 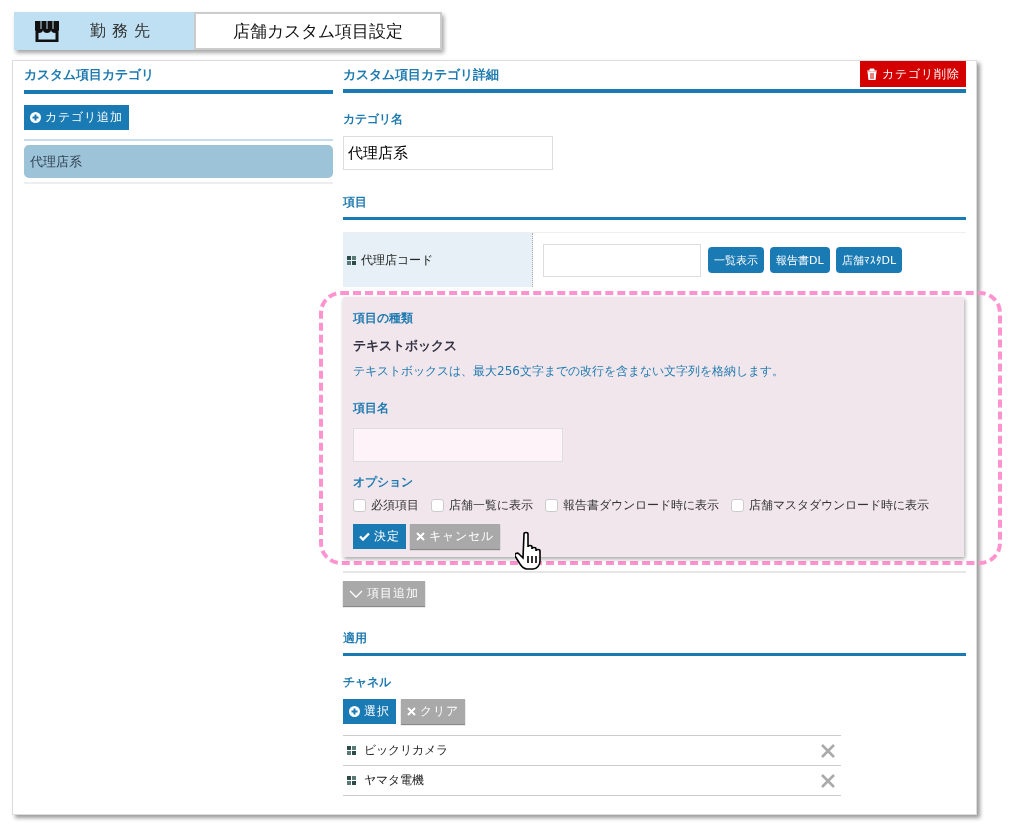 What do you see at coordinates (394, 780) in the screenshot?
I see `channel-name: ヤマタ電機` at bounding box center [394, 780].